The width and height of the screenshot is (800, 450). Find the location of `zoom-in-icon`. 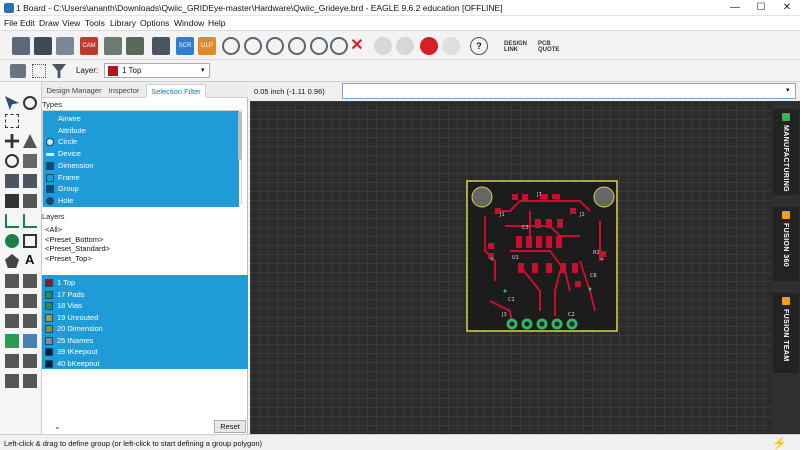

zoom-in-icon is located at coordinates (253, 46).